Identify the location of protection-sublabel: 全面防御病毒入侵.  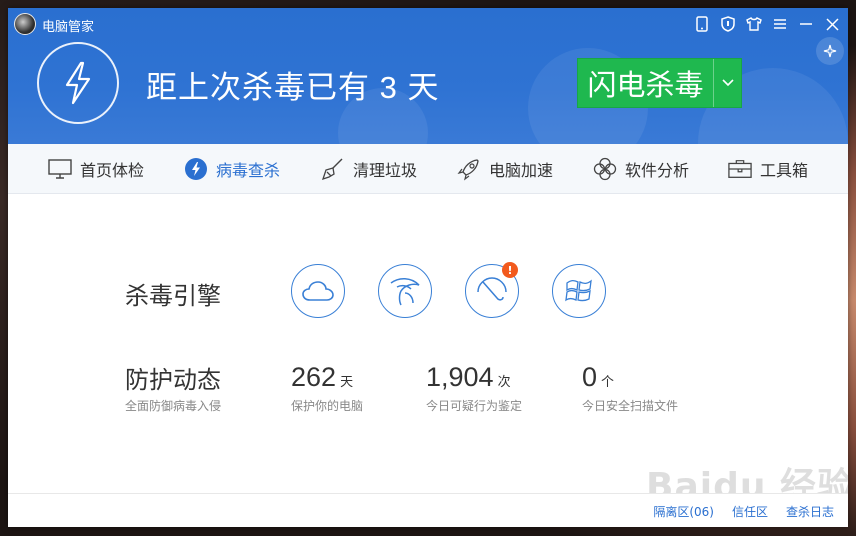
(173, 406).